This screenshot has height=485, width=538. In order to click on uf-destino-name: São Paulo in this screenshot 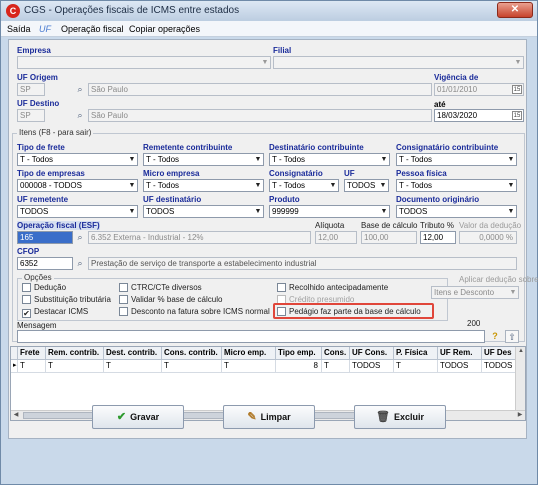, I will do `click(260, 115)`.